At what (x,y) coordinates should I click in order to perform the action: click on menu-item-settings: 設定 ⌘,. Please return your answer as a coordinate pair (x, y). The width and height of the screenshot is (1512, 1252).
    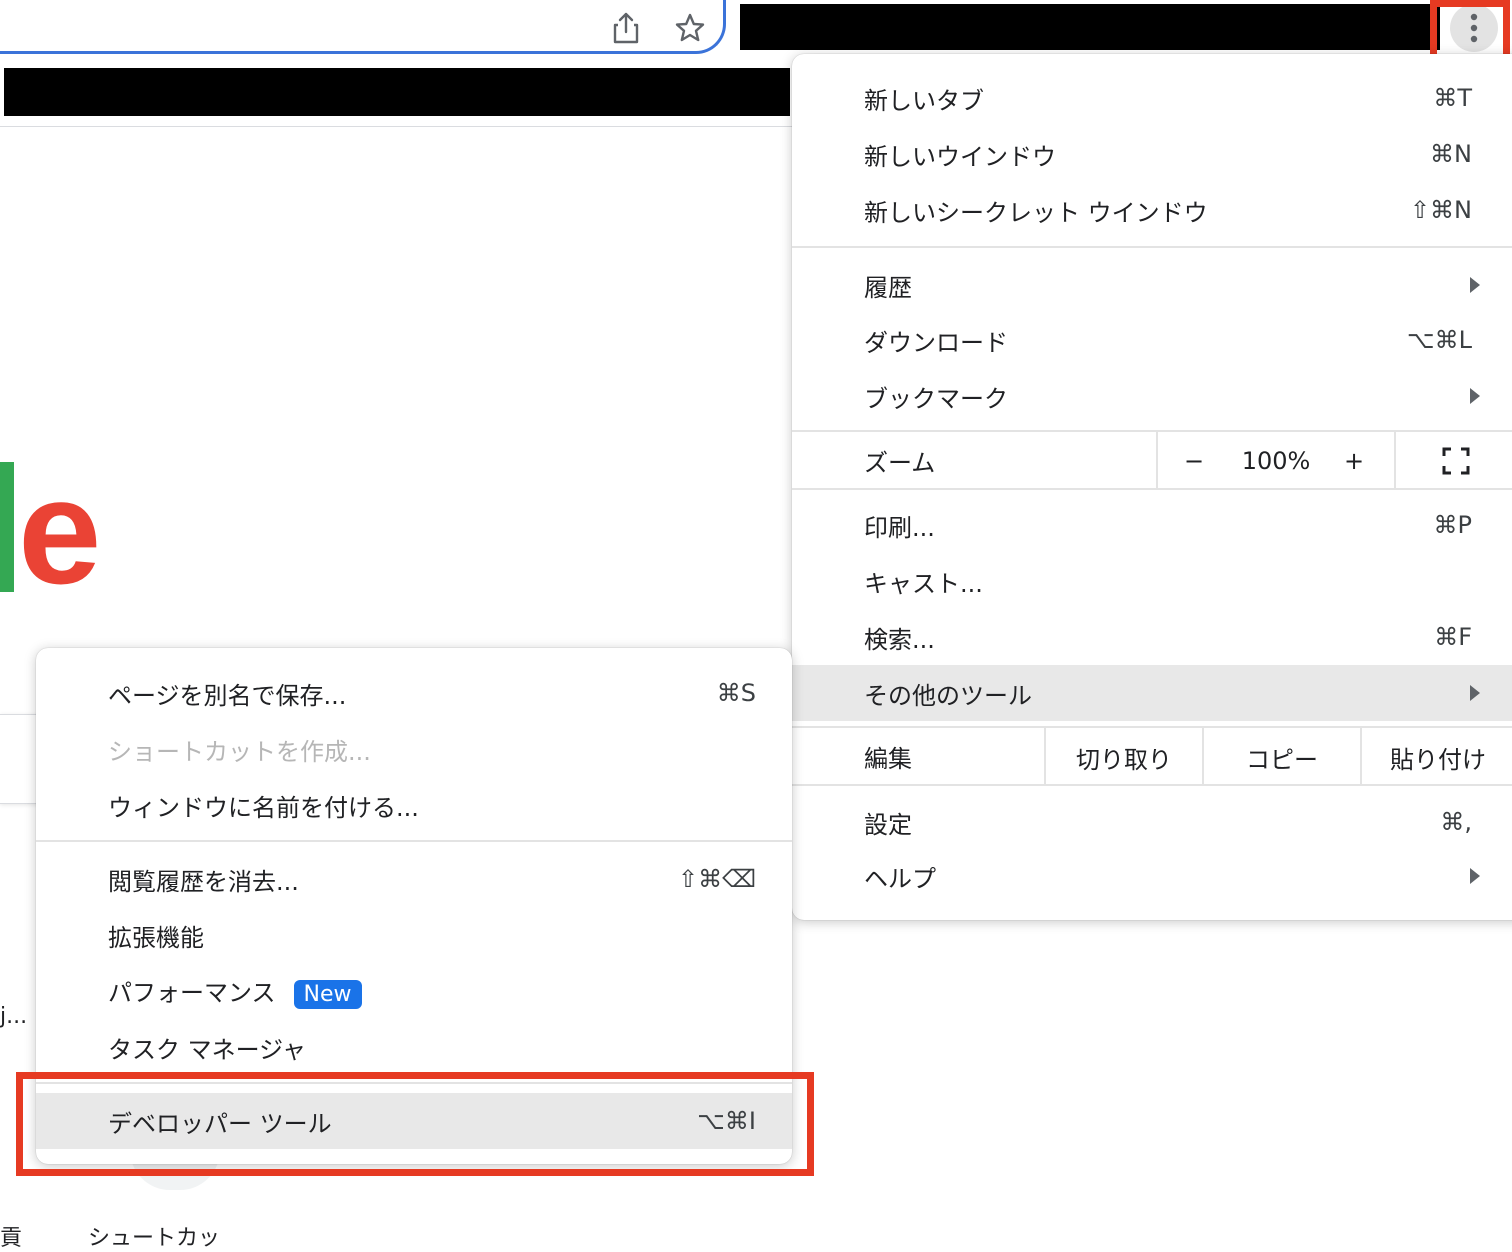
    Looking at the image, I should click on (1152, 822).